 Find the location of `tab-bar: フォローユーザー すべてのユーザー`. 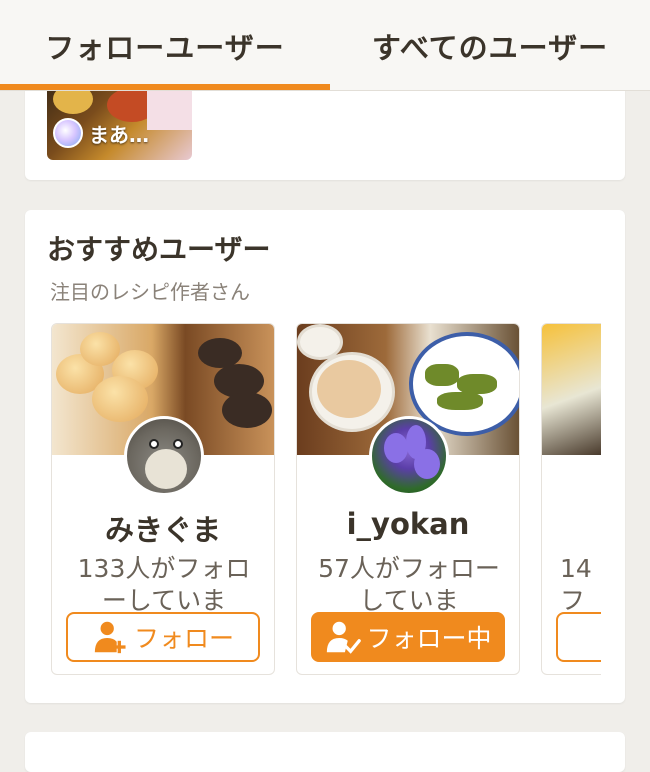

tab-bar: フォローユーザー すべてのユーザー is located at coordinates (325, 45).